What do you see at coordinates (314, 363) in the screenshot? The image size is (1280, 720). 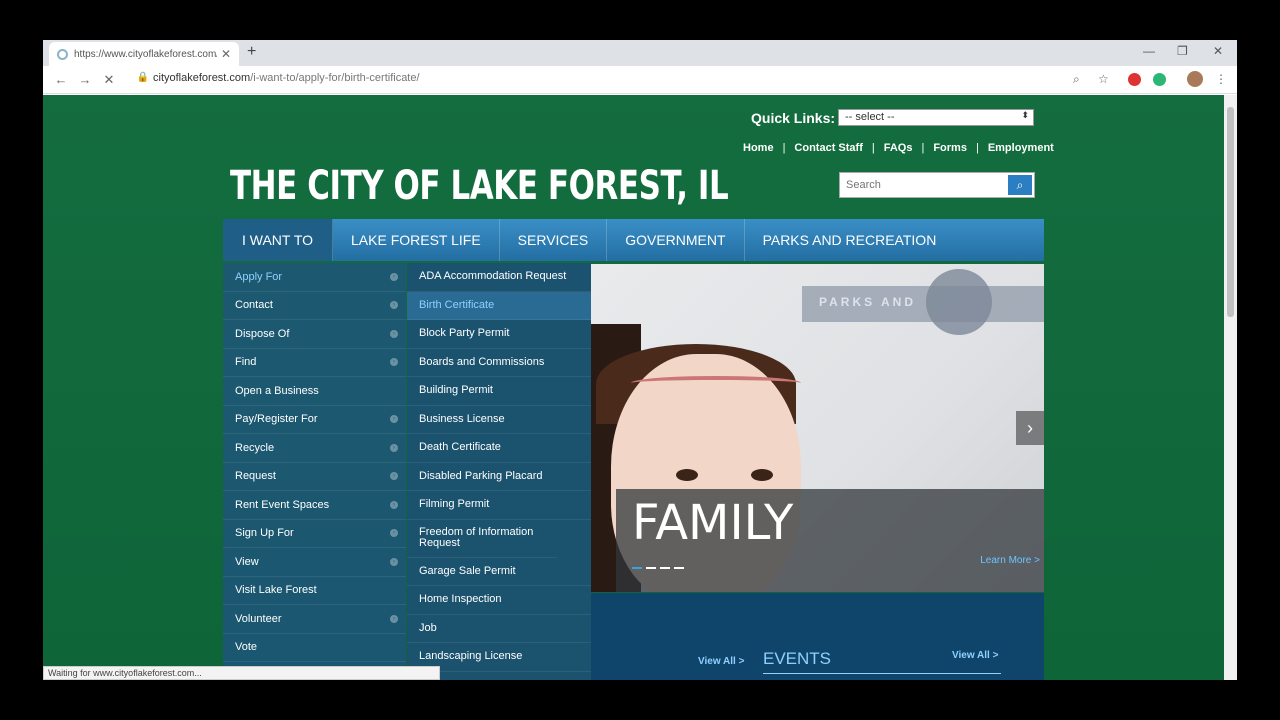 I see `menu-item-find: Find ›` at bounding box center [314, 363].